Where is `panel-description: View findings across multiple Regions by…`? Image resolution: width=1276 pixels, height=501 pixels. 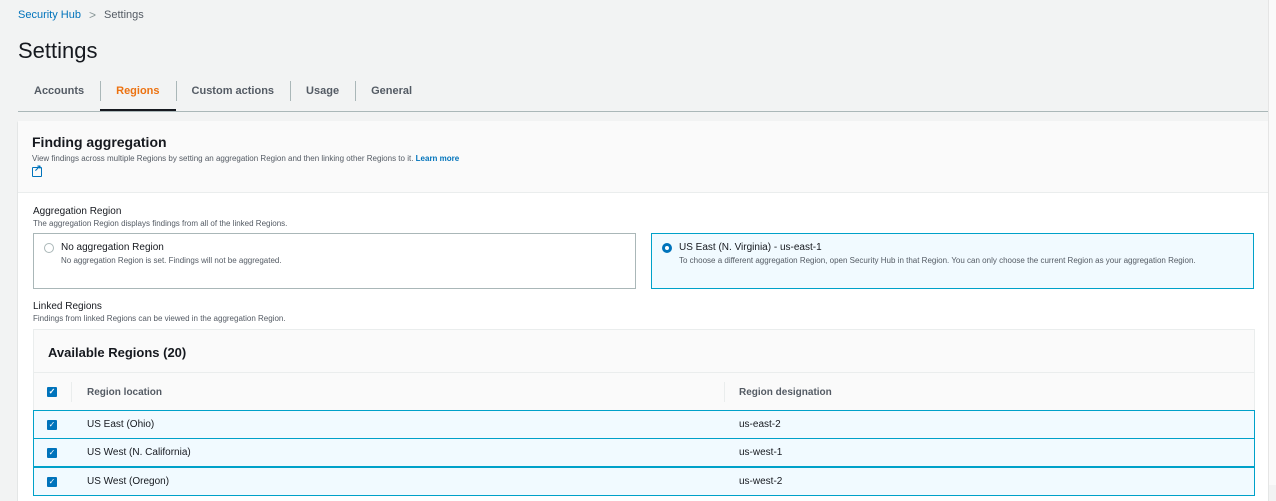
panel-description: View findings across multiple Regions by… is located at coordinates (223, 158).